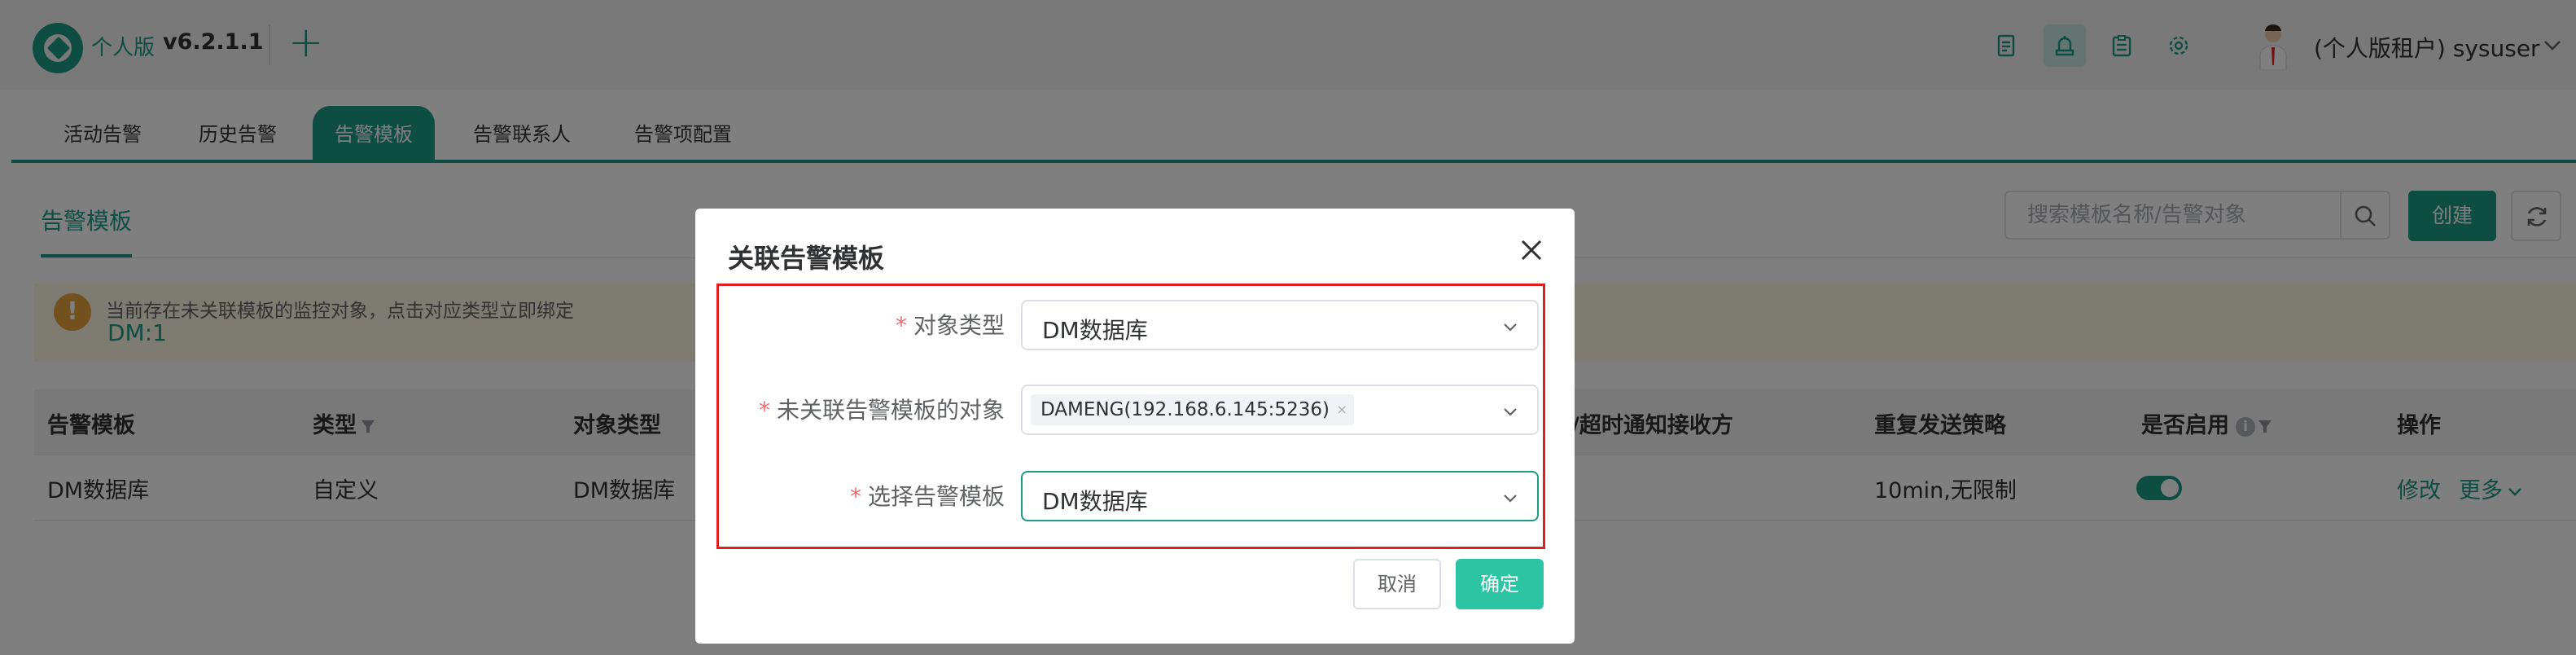  I want to click on field-label-unassociated-objects: * 未关联告警模板的对象, so click(881, 411).